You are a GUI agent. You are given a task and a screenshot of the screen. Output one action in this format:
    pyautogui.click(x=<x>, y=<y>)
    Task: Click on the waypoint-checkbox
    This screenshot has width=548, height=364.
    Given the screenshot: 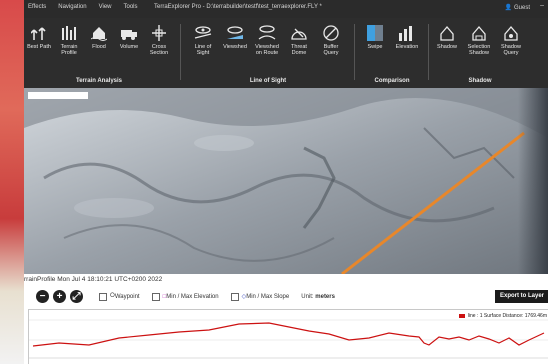 What is the action you would take?
    pyautogui.click(x=103, y=296)
    